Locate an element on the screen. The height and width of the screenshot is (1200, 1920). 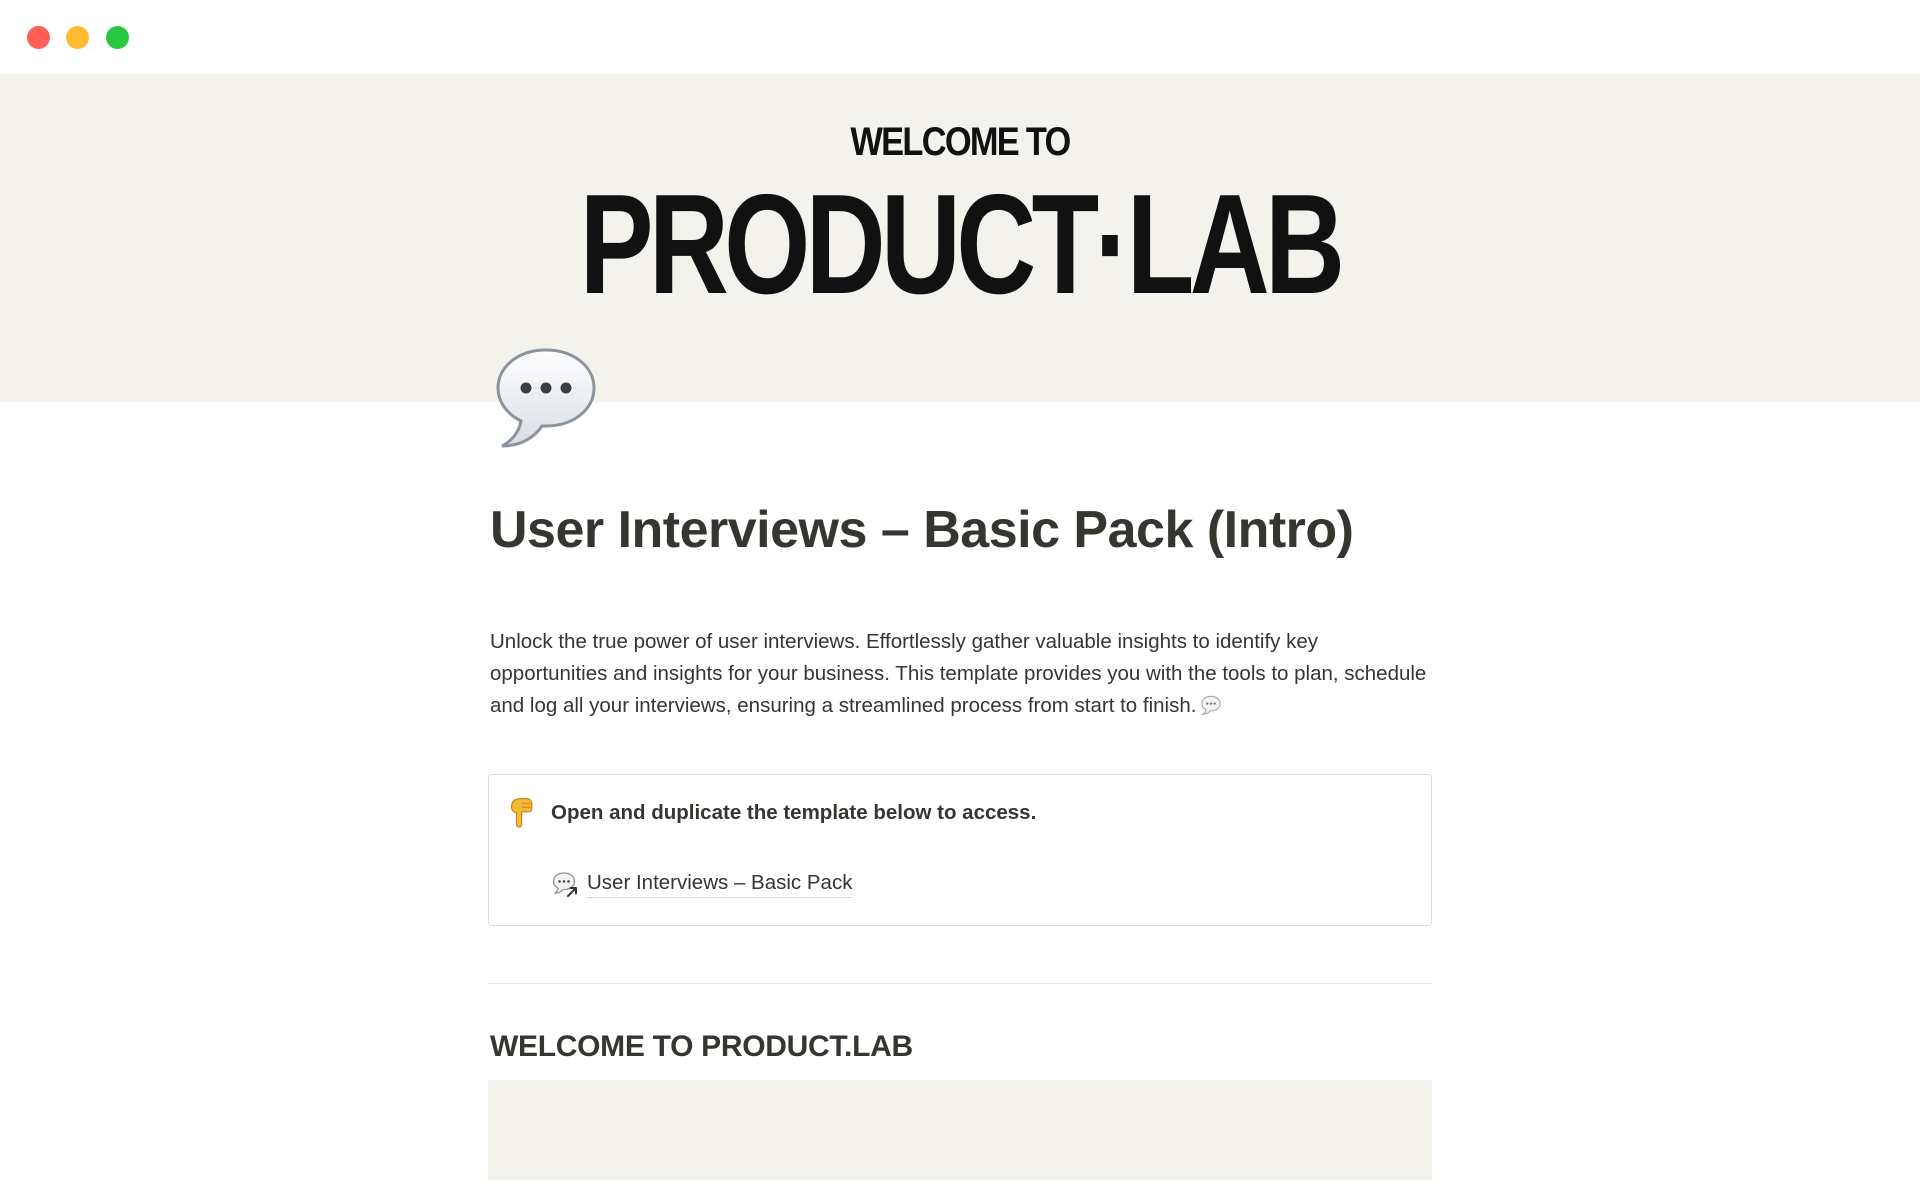
close-window-button is located at coordinates (38, 37).